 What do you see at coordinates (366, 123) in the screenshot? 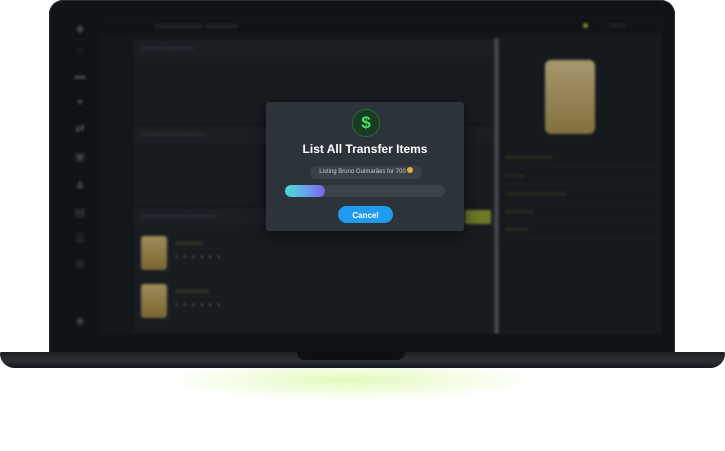
I see `dollar-icon: $` at bounding box center [366, 123].